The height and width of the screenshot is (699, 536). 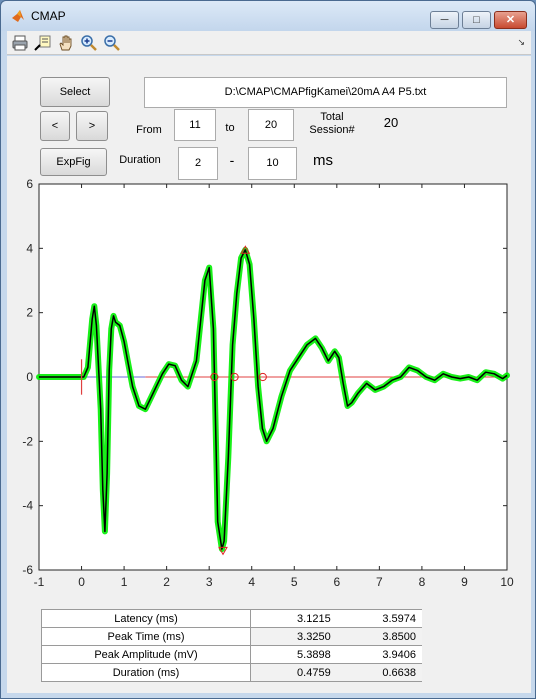 I want to click on print-icon, so click(x=20, y=43).